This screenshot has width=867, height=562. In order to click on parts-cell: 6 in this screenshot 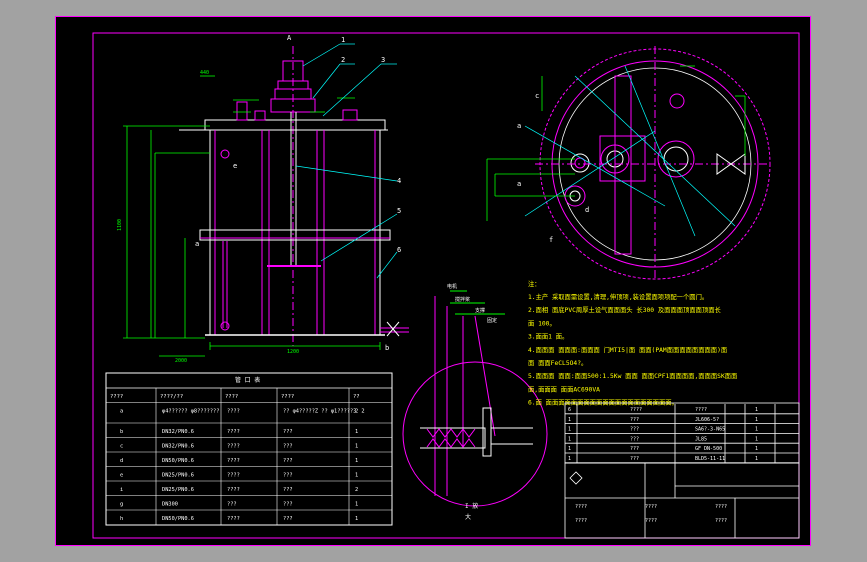, I will do `click(569, 410)`.